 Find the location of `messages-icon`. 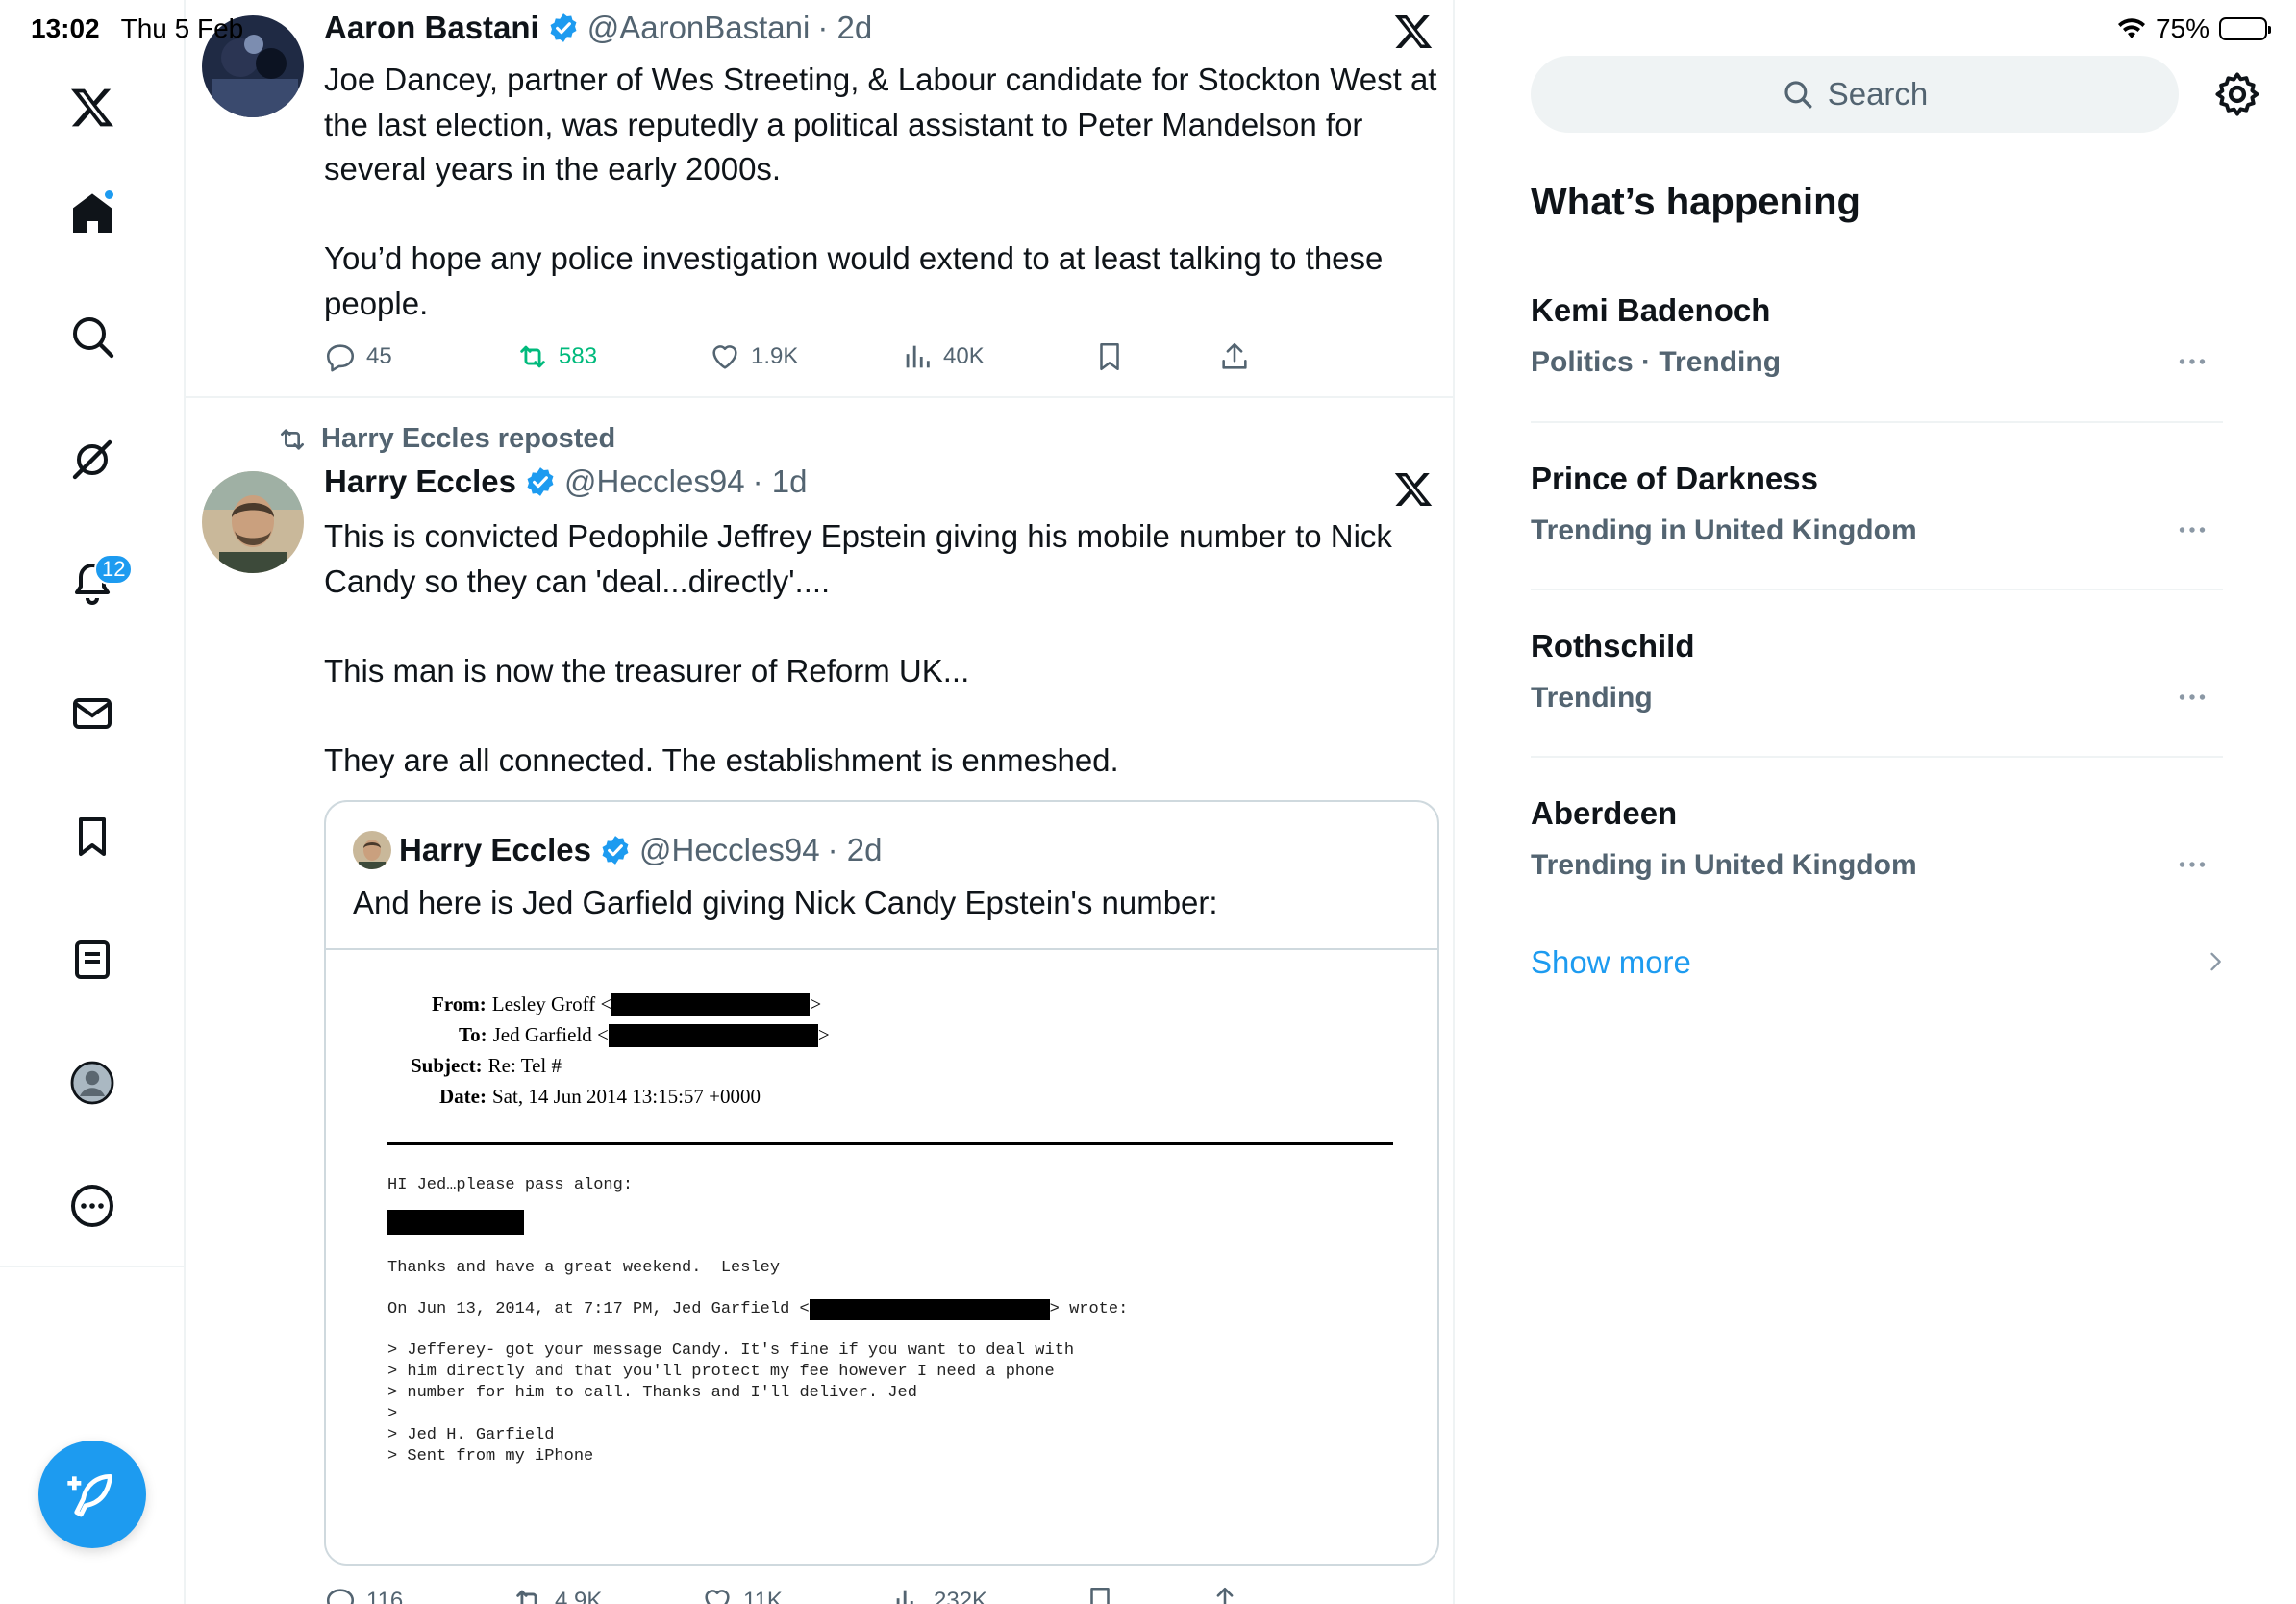

messages-icon is located at coordinates (92, 713).